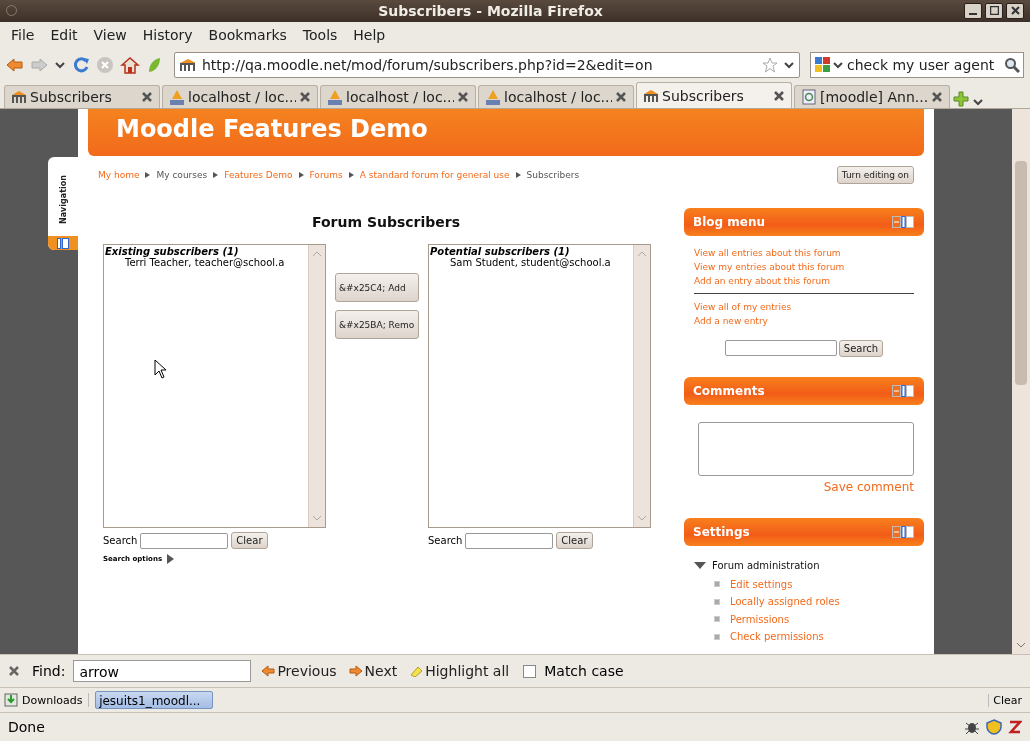 This screenshot has width=1030, height=741. I want to click on navigation-tab: Navigation, so click(63, 204).